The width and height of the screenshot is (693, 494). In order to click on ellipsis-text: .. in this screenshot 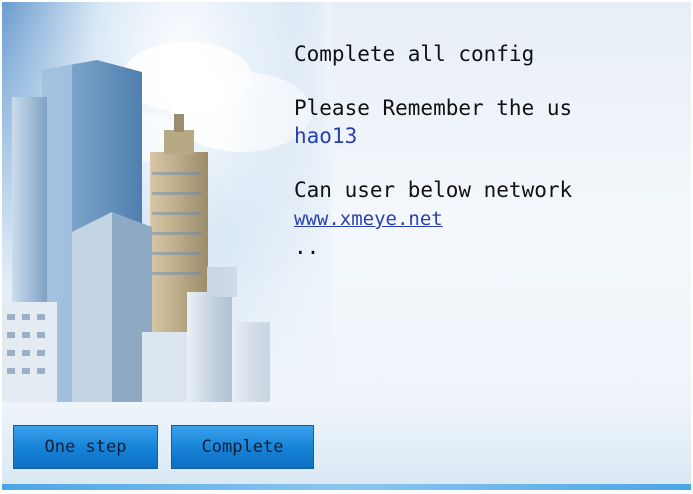, I will do `click(307, 247)`.